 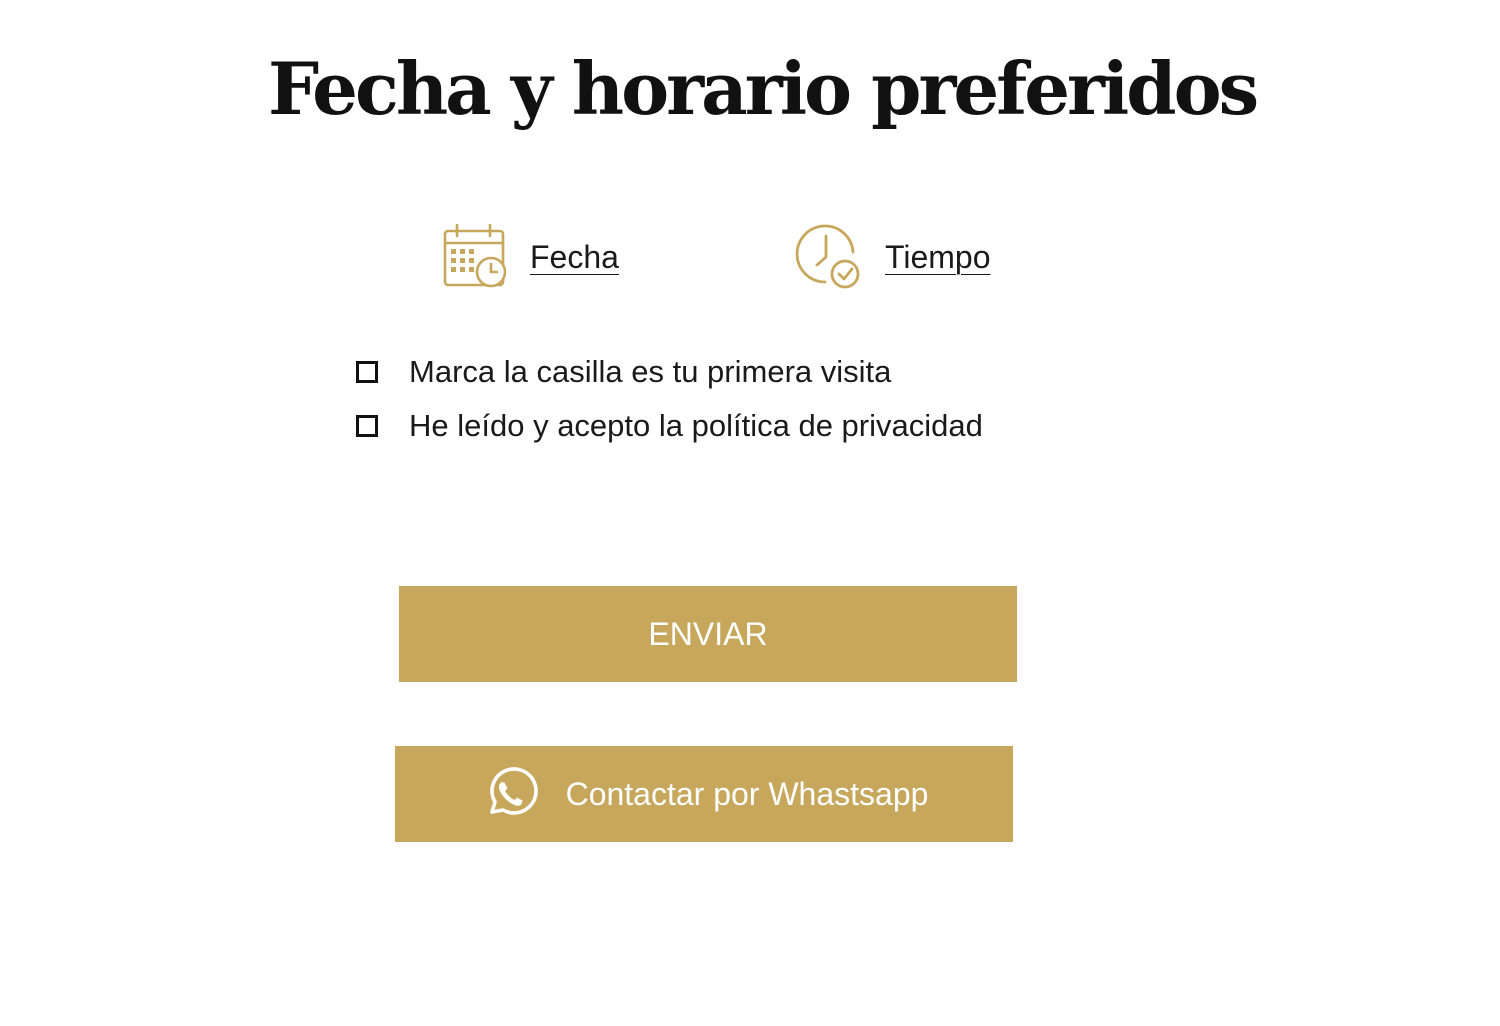 I want to click on whatsapp-icon, so click(x=510, y=794).